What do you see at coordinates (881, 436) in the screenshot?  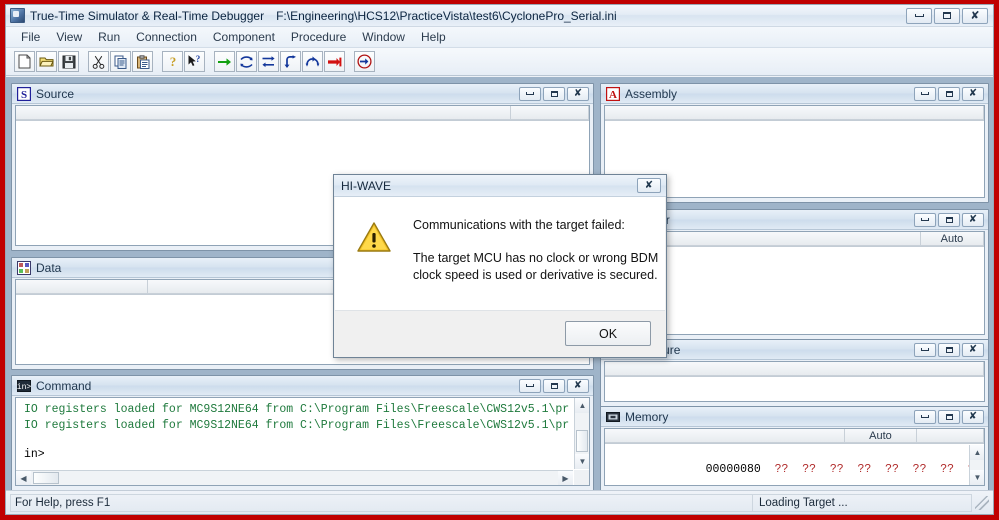 I see `memory-mode-cell: Auto` at bounding box center [881, 436].